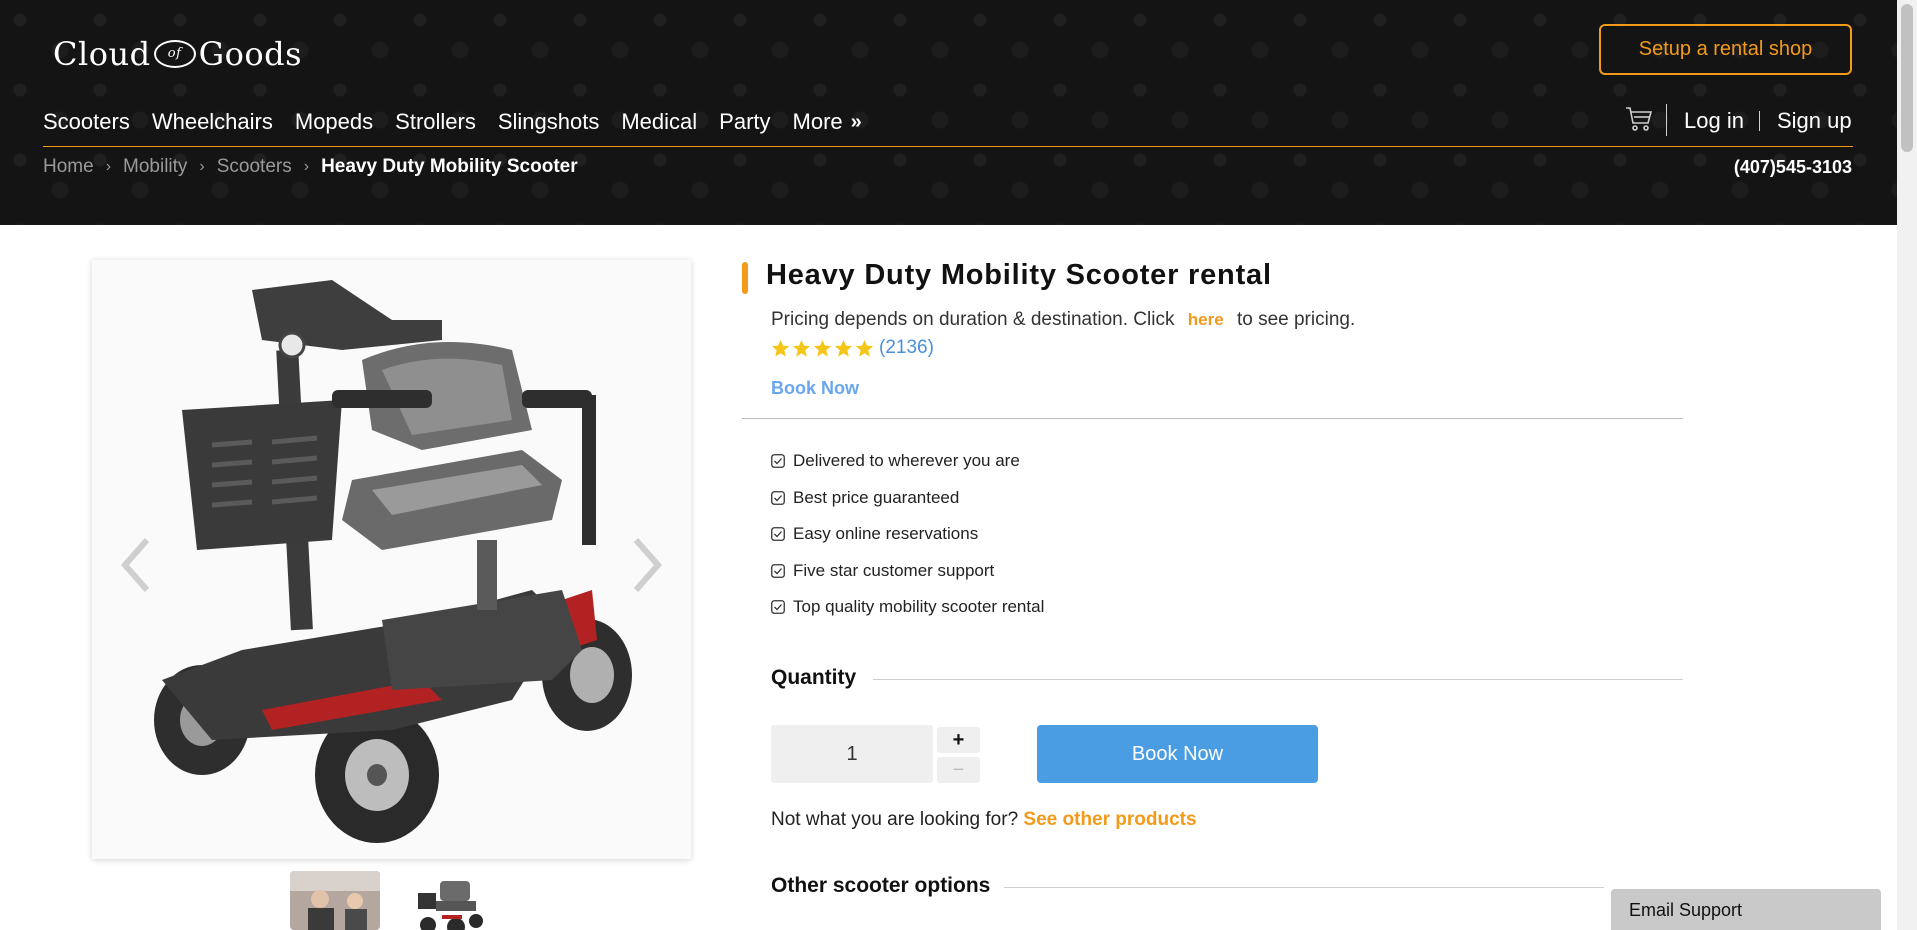 Image resolution: width=1917 pixels, height=930 pixels. I want to click on cart-icon, so click(1639, 119).